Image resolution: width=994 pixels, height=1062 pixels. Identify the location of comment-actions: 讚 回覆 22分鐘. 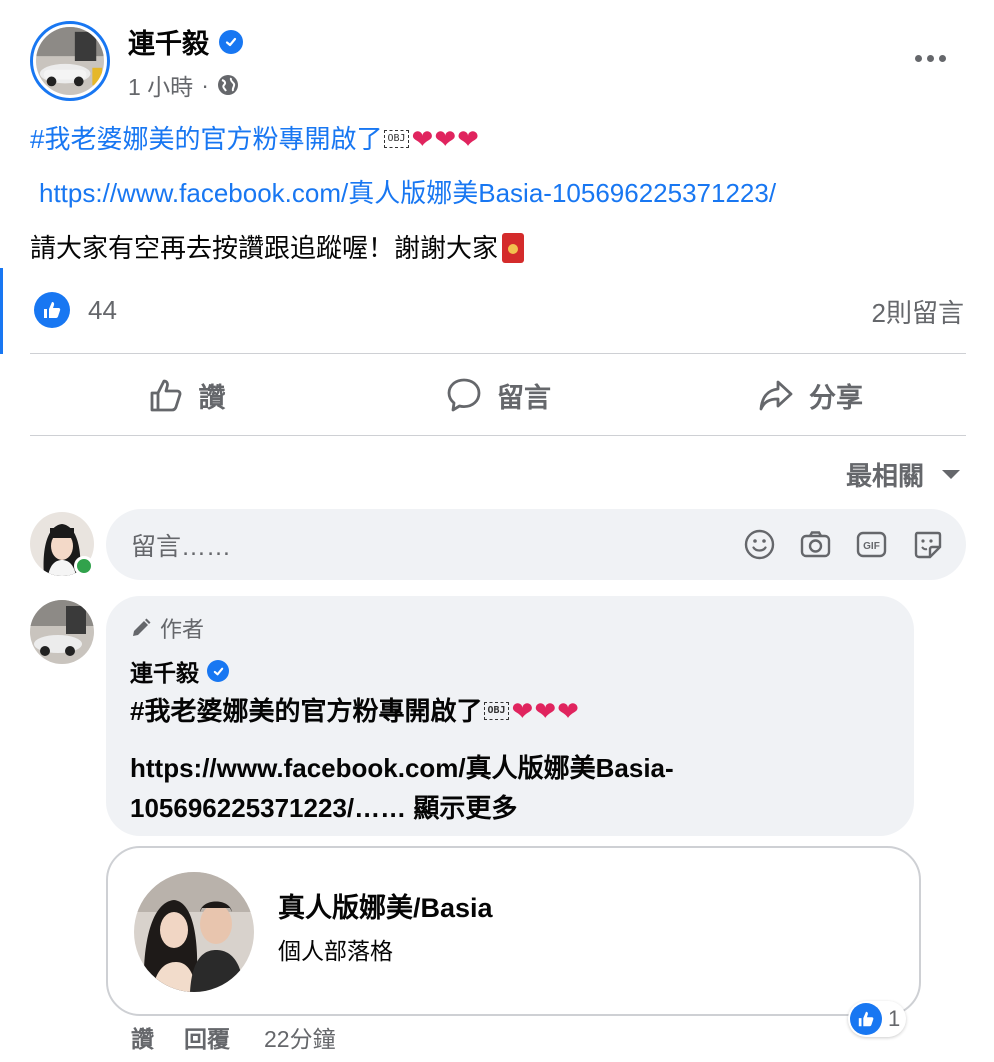
(233, 1037).